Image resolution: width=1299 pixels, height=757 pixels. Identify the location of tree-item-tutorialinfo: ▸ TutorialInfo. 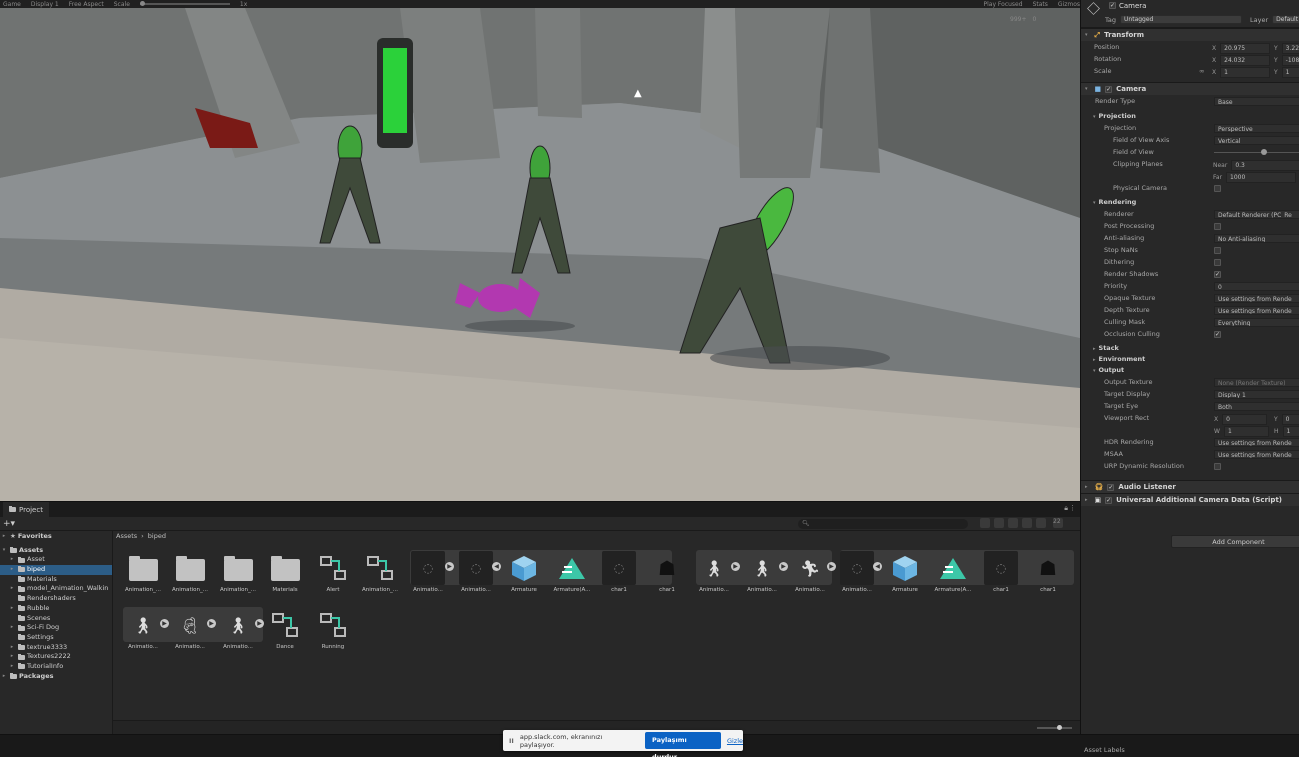
(56, 667).